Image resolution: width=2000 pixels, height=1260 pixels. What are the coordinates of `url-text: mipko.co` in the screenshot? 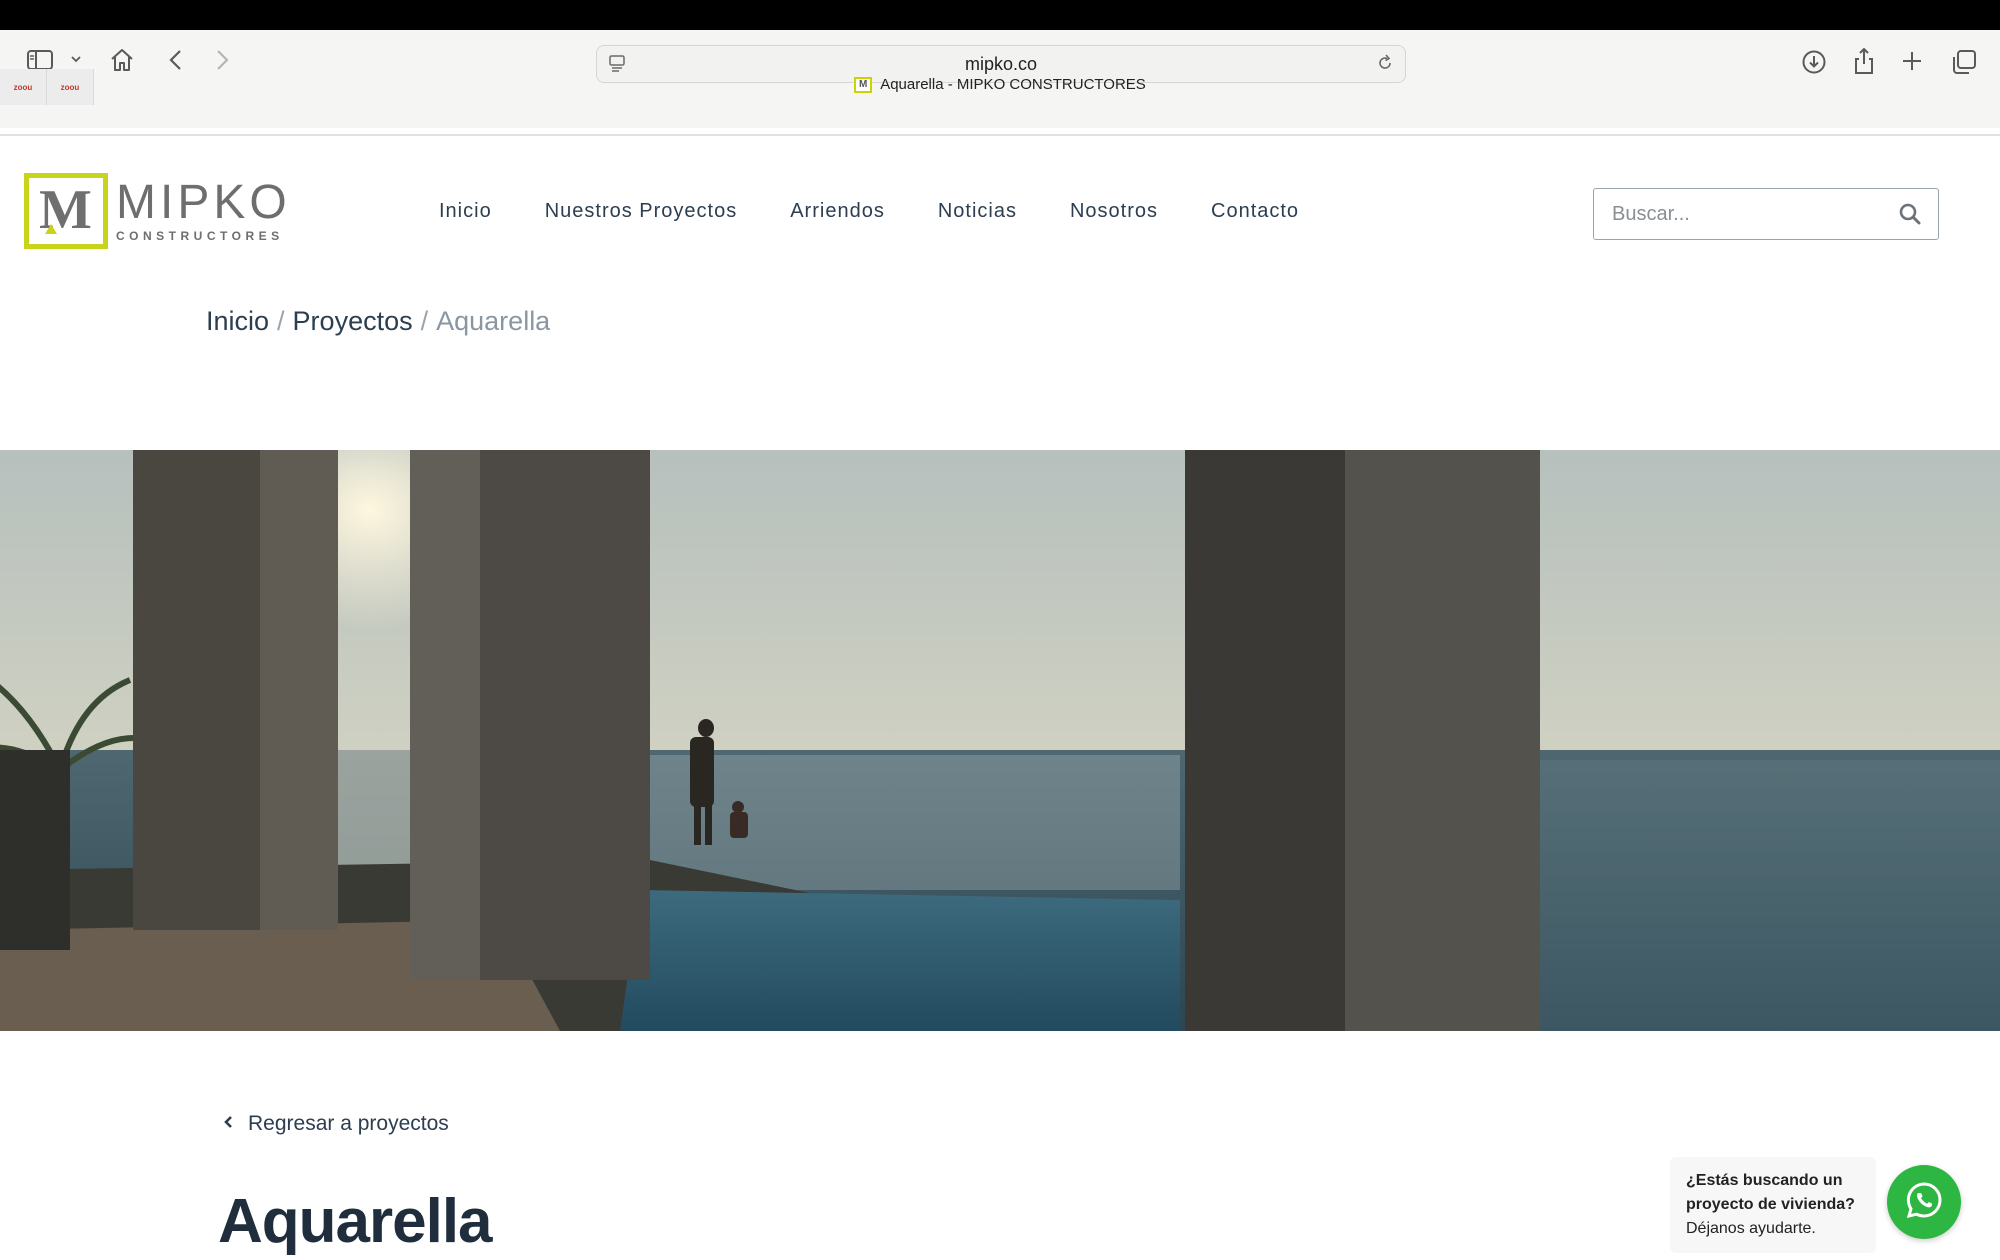 It's located at (1001, 64).